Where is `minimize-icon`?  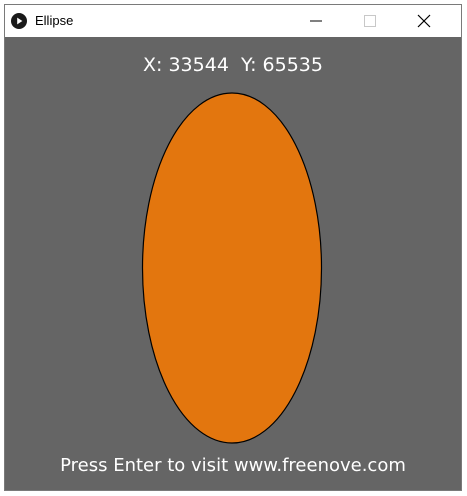
minimize-icon is located at coordinates (316, 21).